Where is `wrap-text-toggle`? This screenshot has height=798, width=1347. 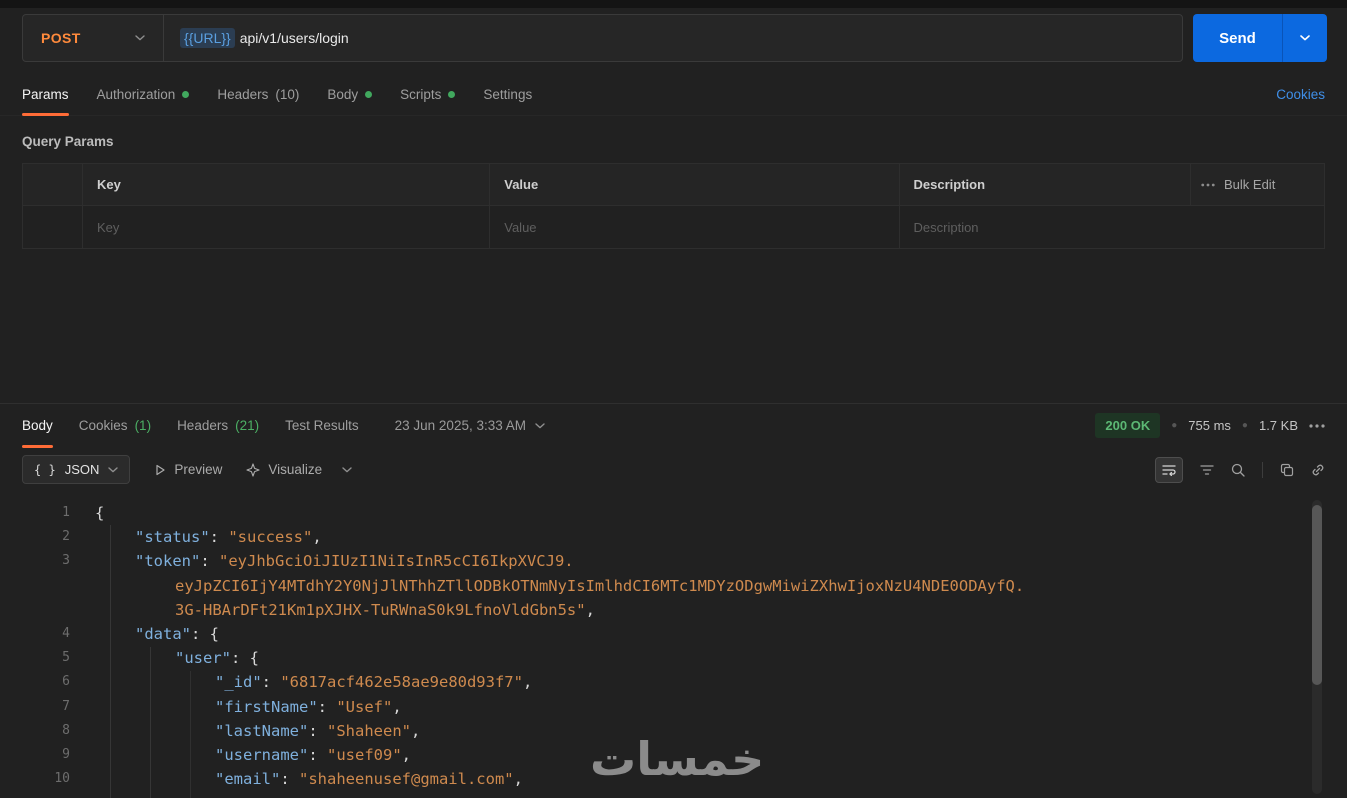 wrap-text-toggle is located at coordinates (1169, 469).